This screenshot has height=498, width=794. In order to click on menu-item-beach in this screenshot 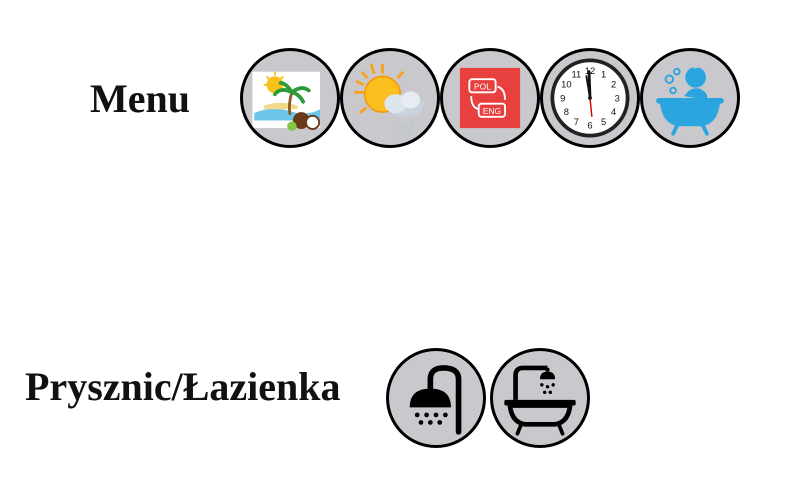, I will do `click(290, 98)`.